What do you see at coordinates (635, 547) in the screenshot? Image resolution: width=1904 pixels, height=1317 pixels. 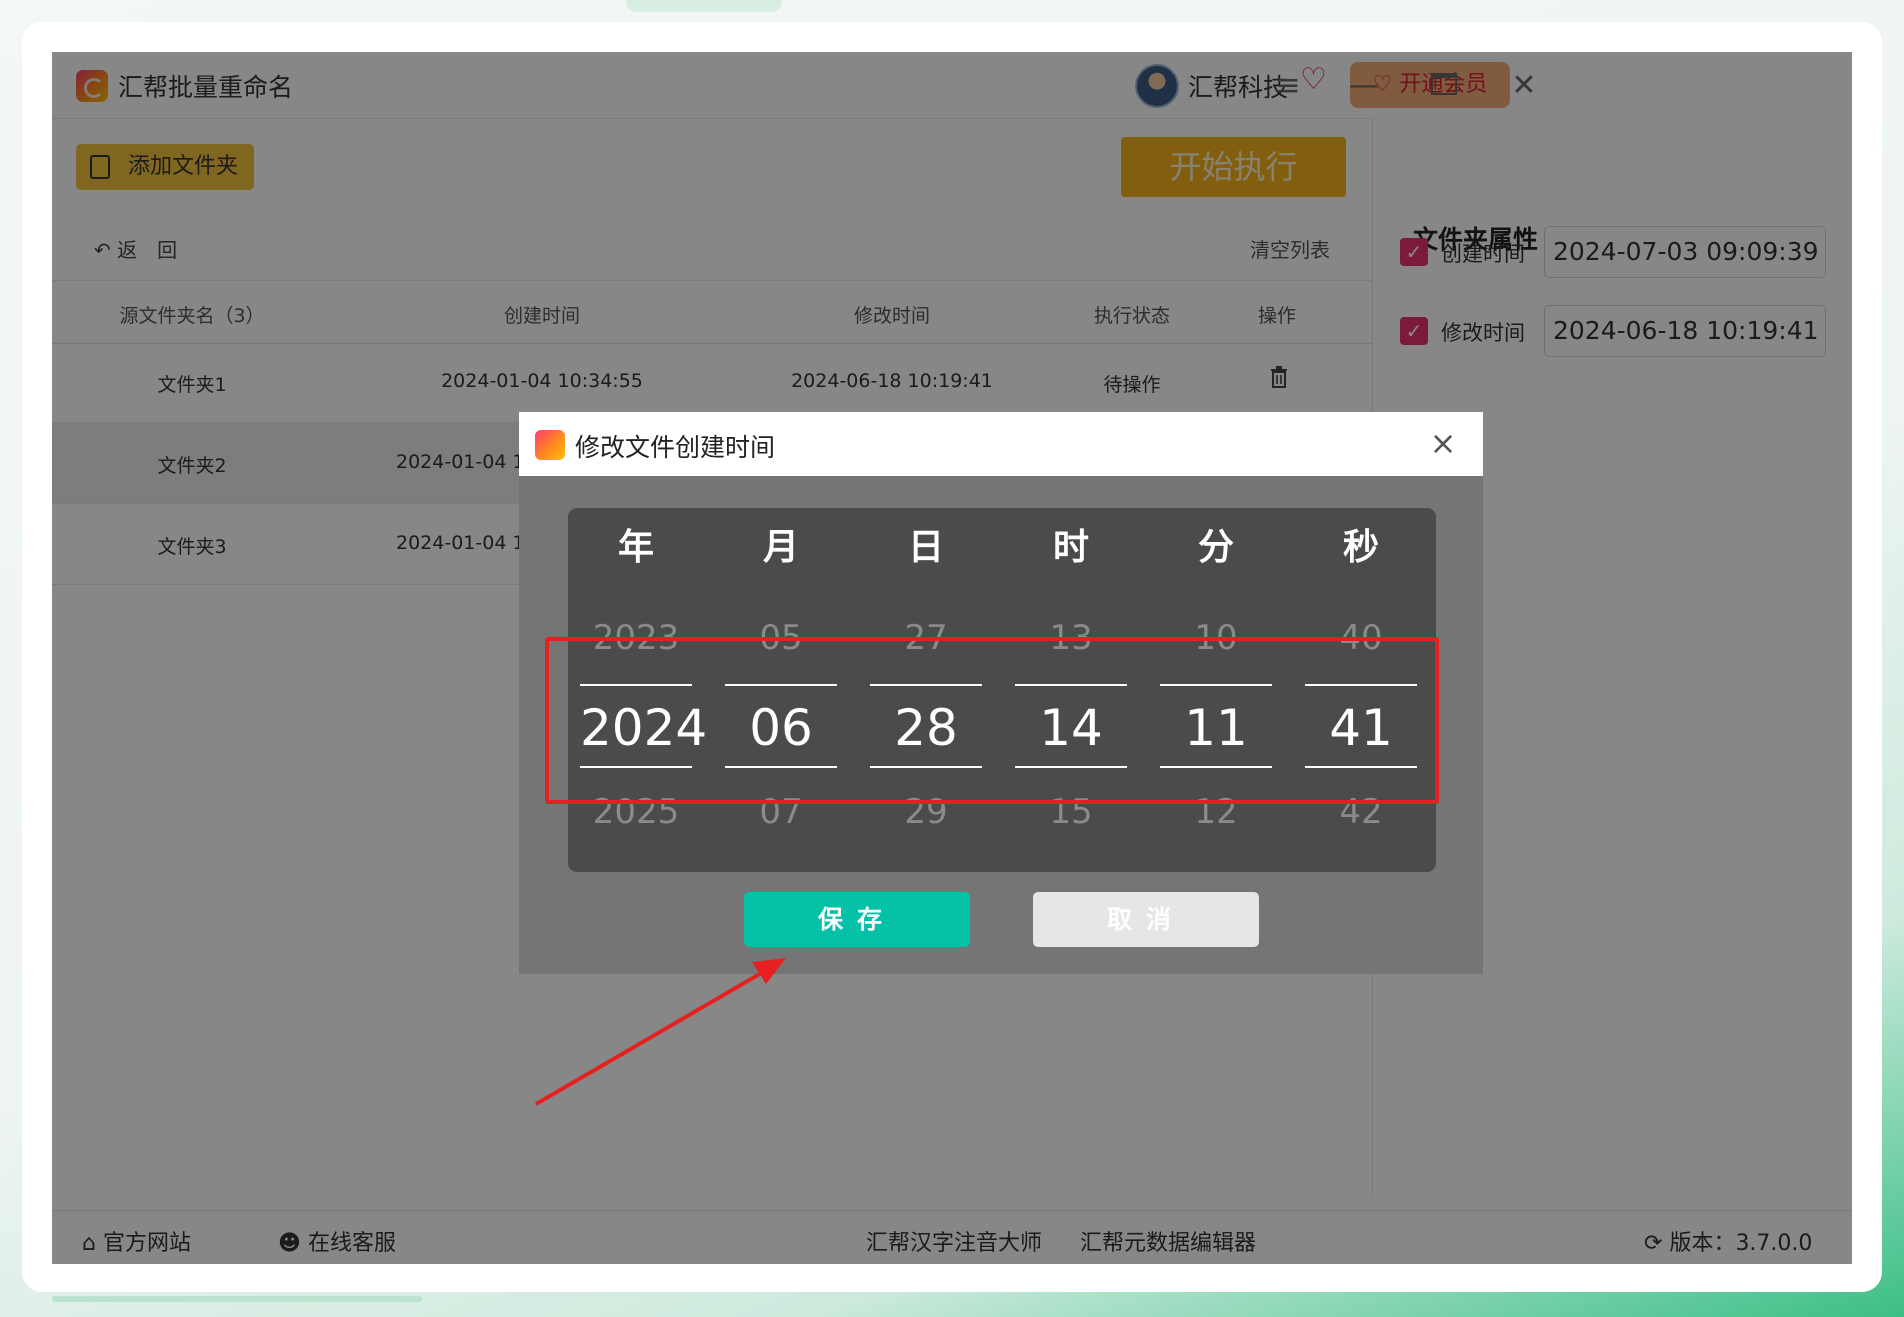 I see `picker-header: 年` at bounding box center [635, 547].